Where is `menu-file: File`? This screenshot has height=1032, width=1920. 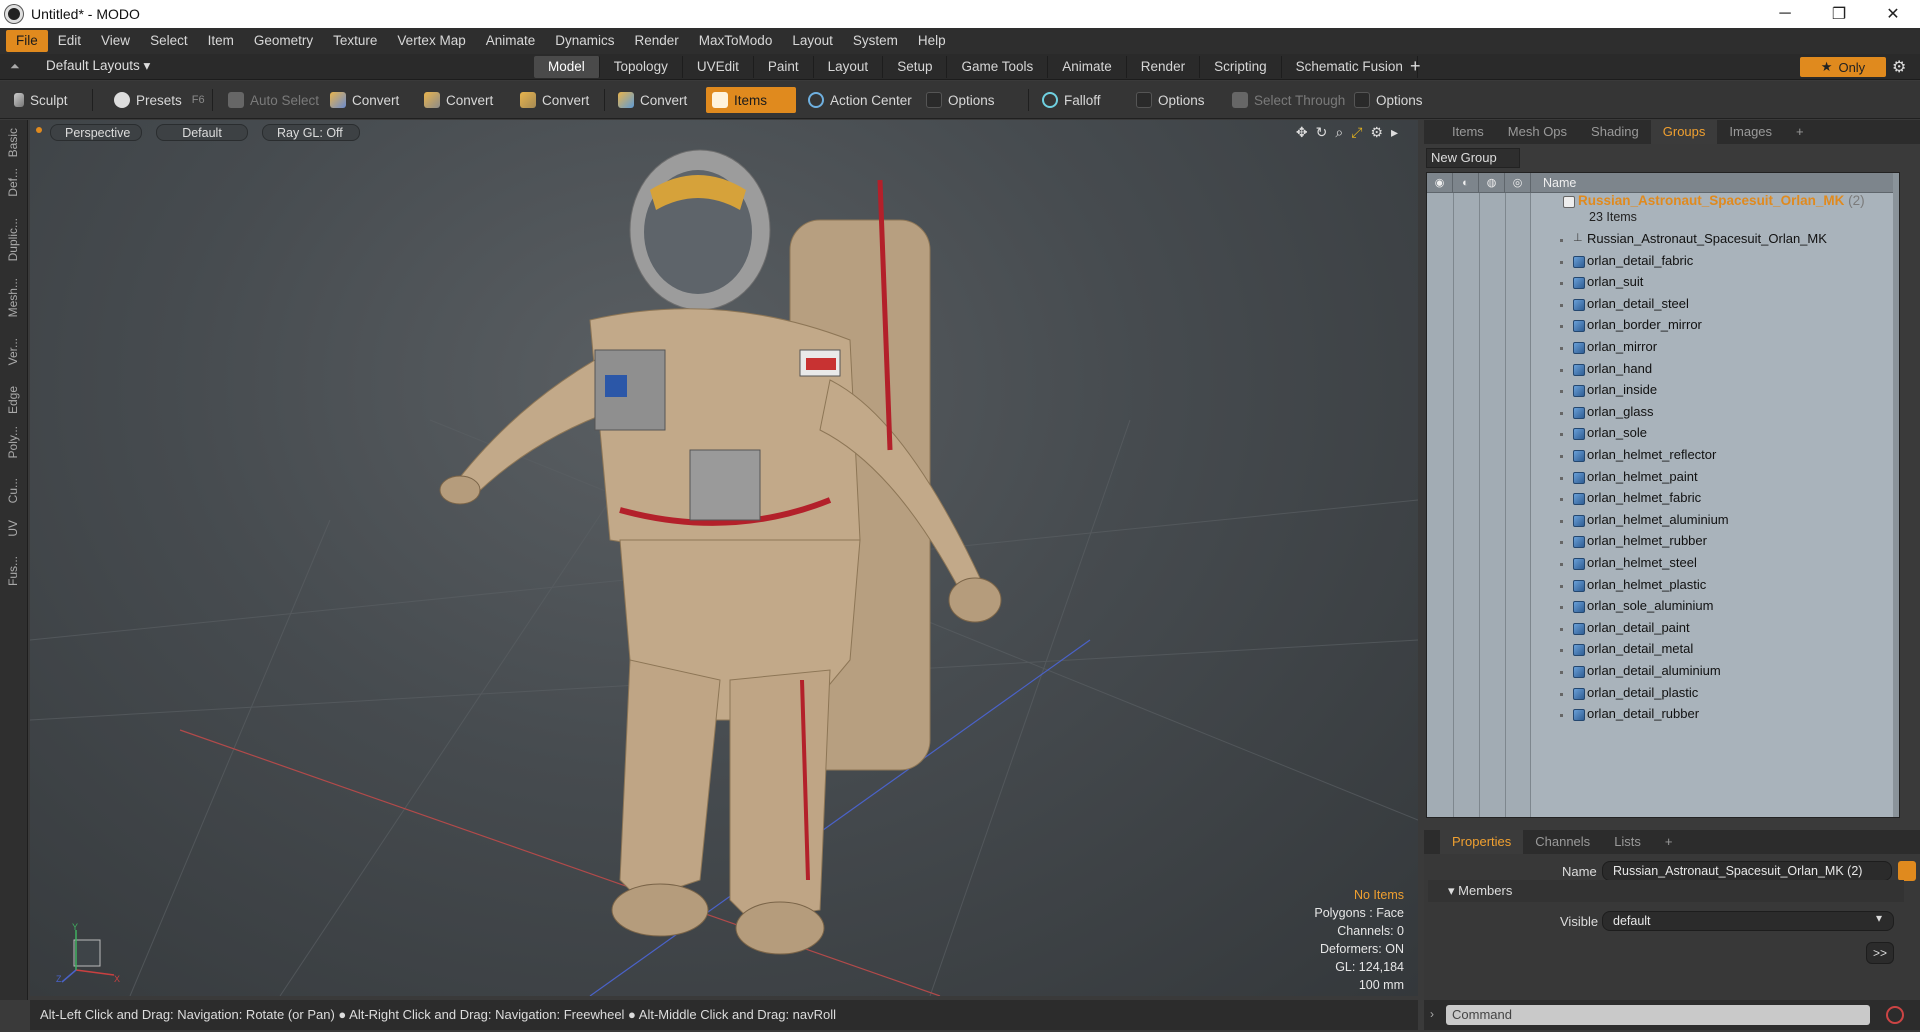 menu-file: File is located at coordinates (27, 41).